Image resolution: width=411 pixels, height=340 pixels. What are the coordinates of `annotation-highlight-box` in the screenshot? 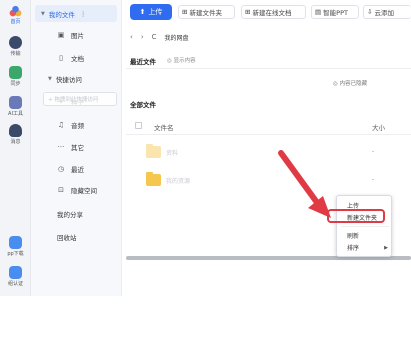 It's located at (356, 216).